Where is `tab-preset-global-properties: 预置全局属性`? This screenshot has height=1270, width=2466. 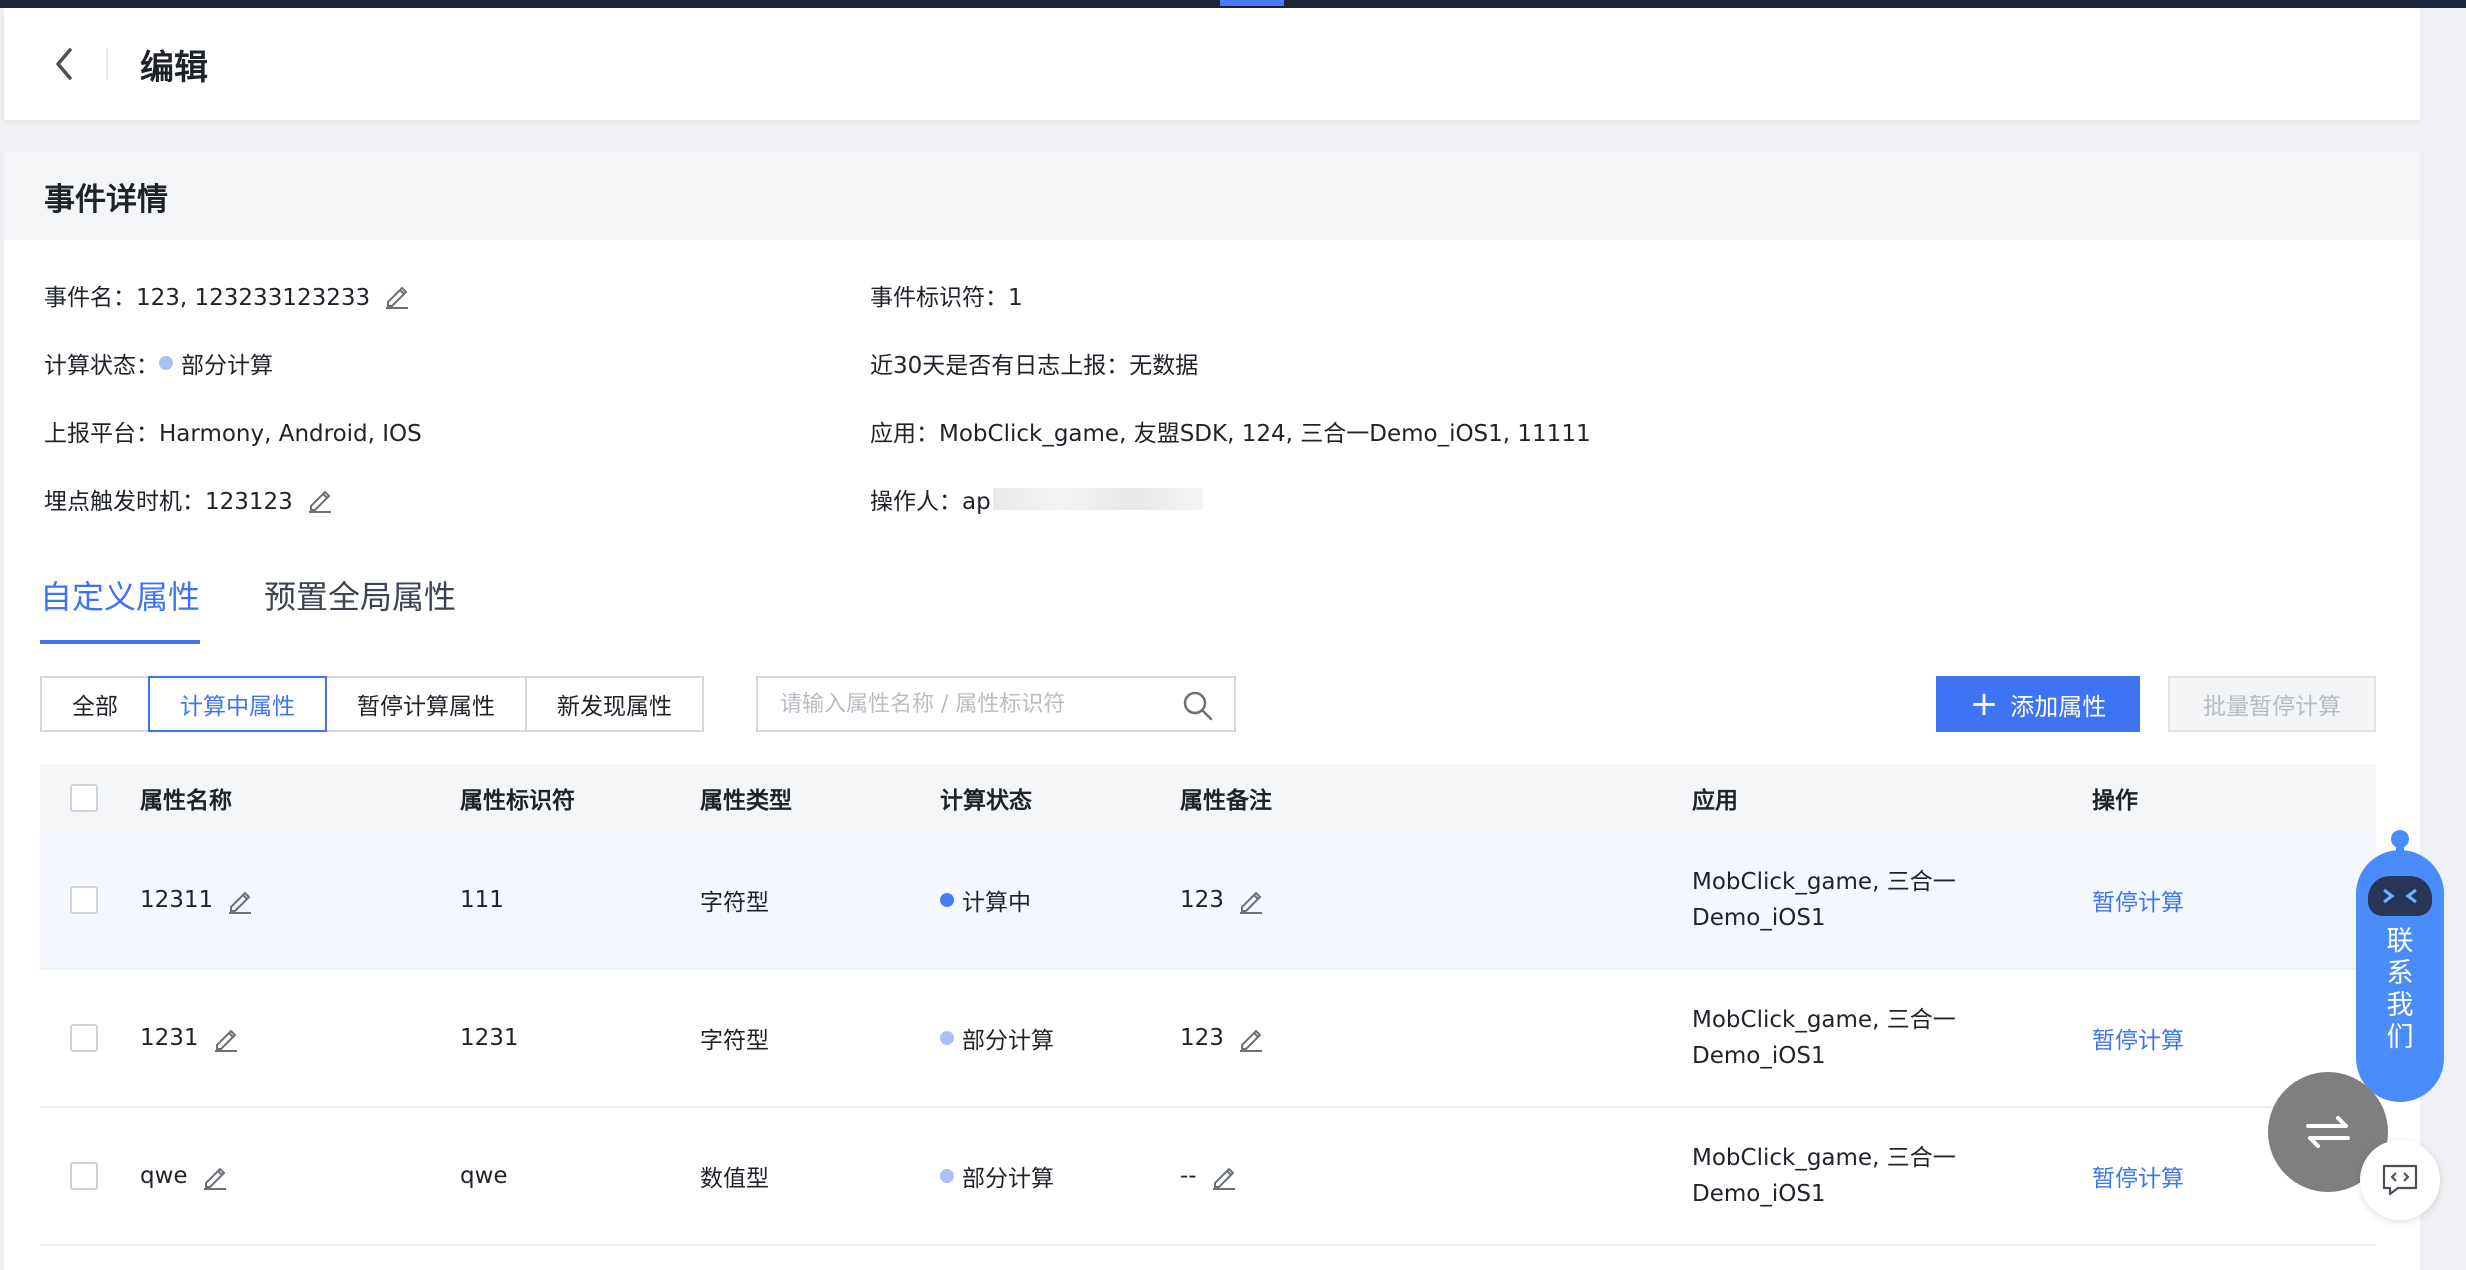 tab-preset-global-properties: 预置全局属性 is located at coordinates (360, 608).